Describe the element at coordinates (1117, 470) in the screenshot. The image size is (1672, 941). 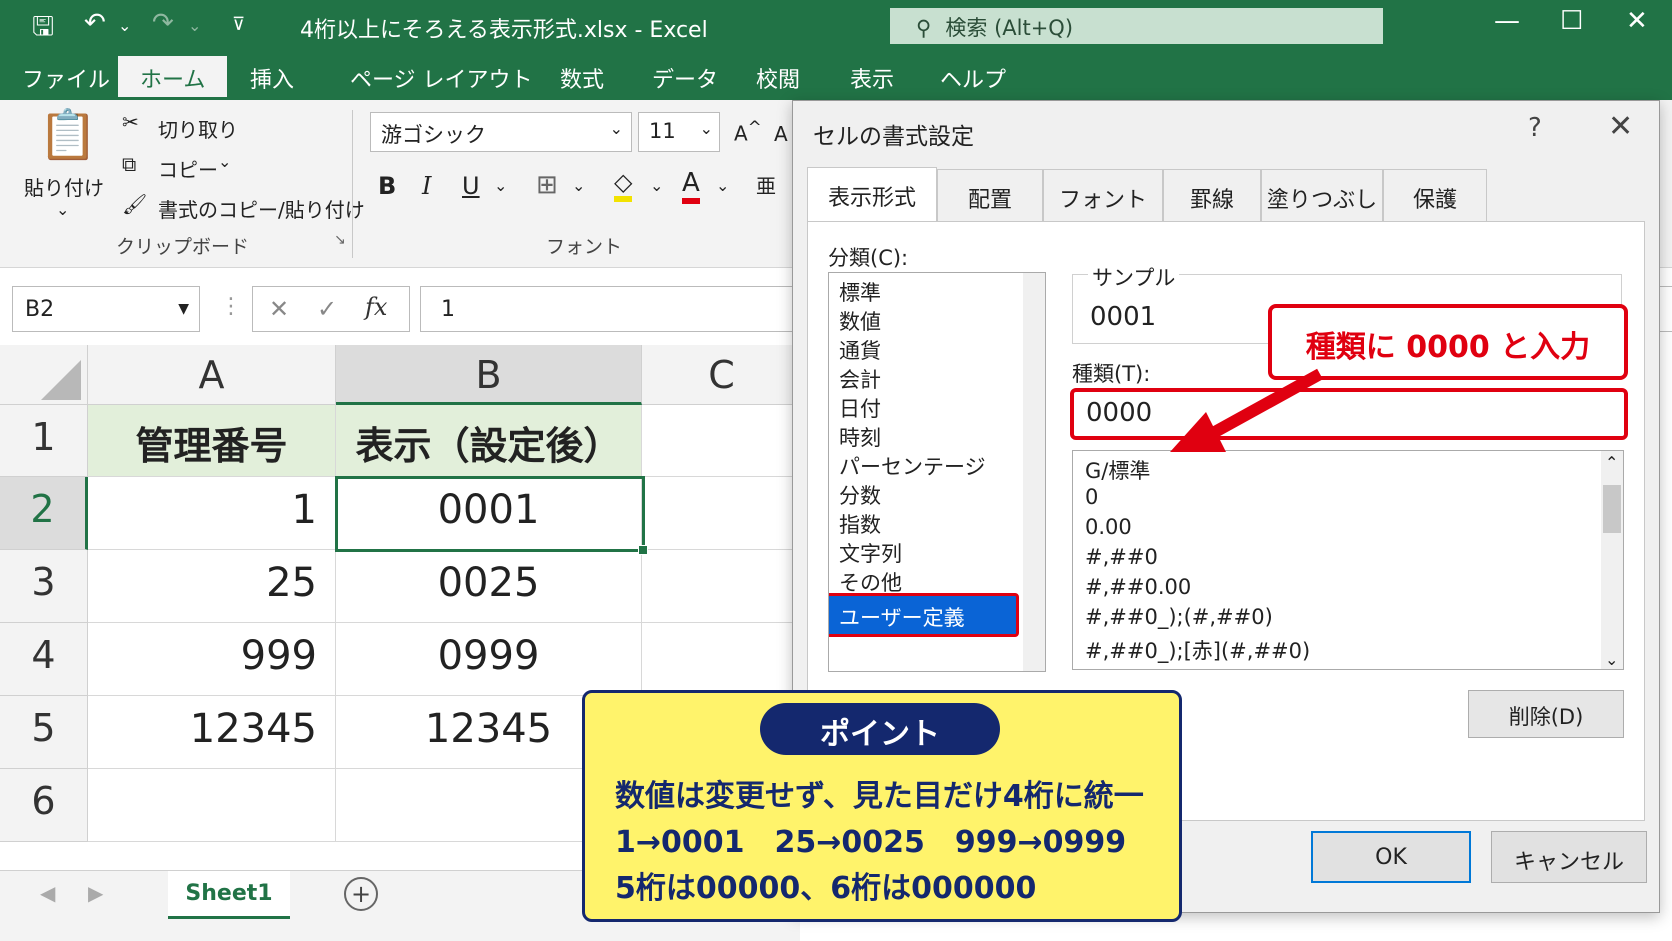
I see `format-code-item: G/標準` at that location.